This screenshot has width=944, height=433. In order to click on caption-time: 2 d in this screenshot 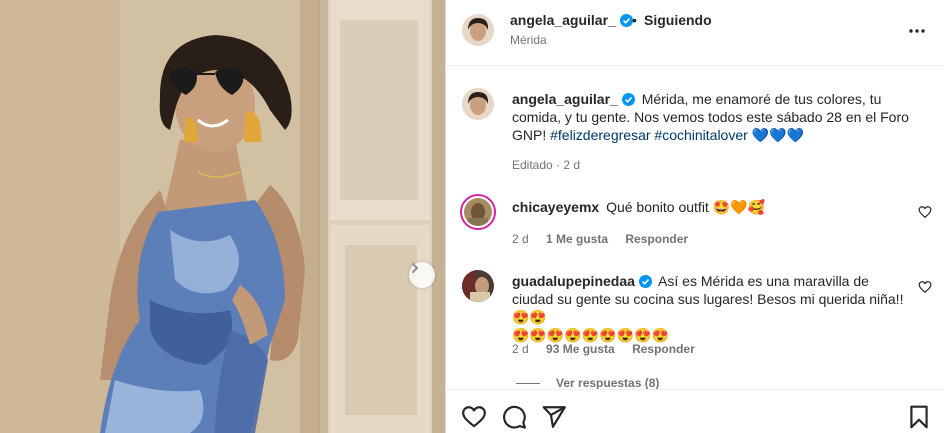, I will do `click(571, 165)`.